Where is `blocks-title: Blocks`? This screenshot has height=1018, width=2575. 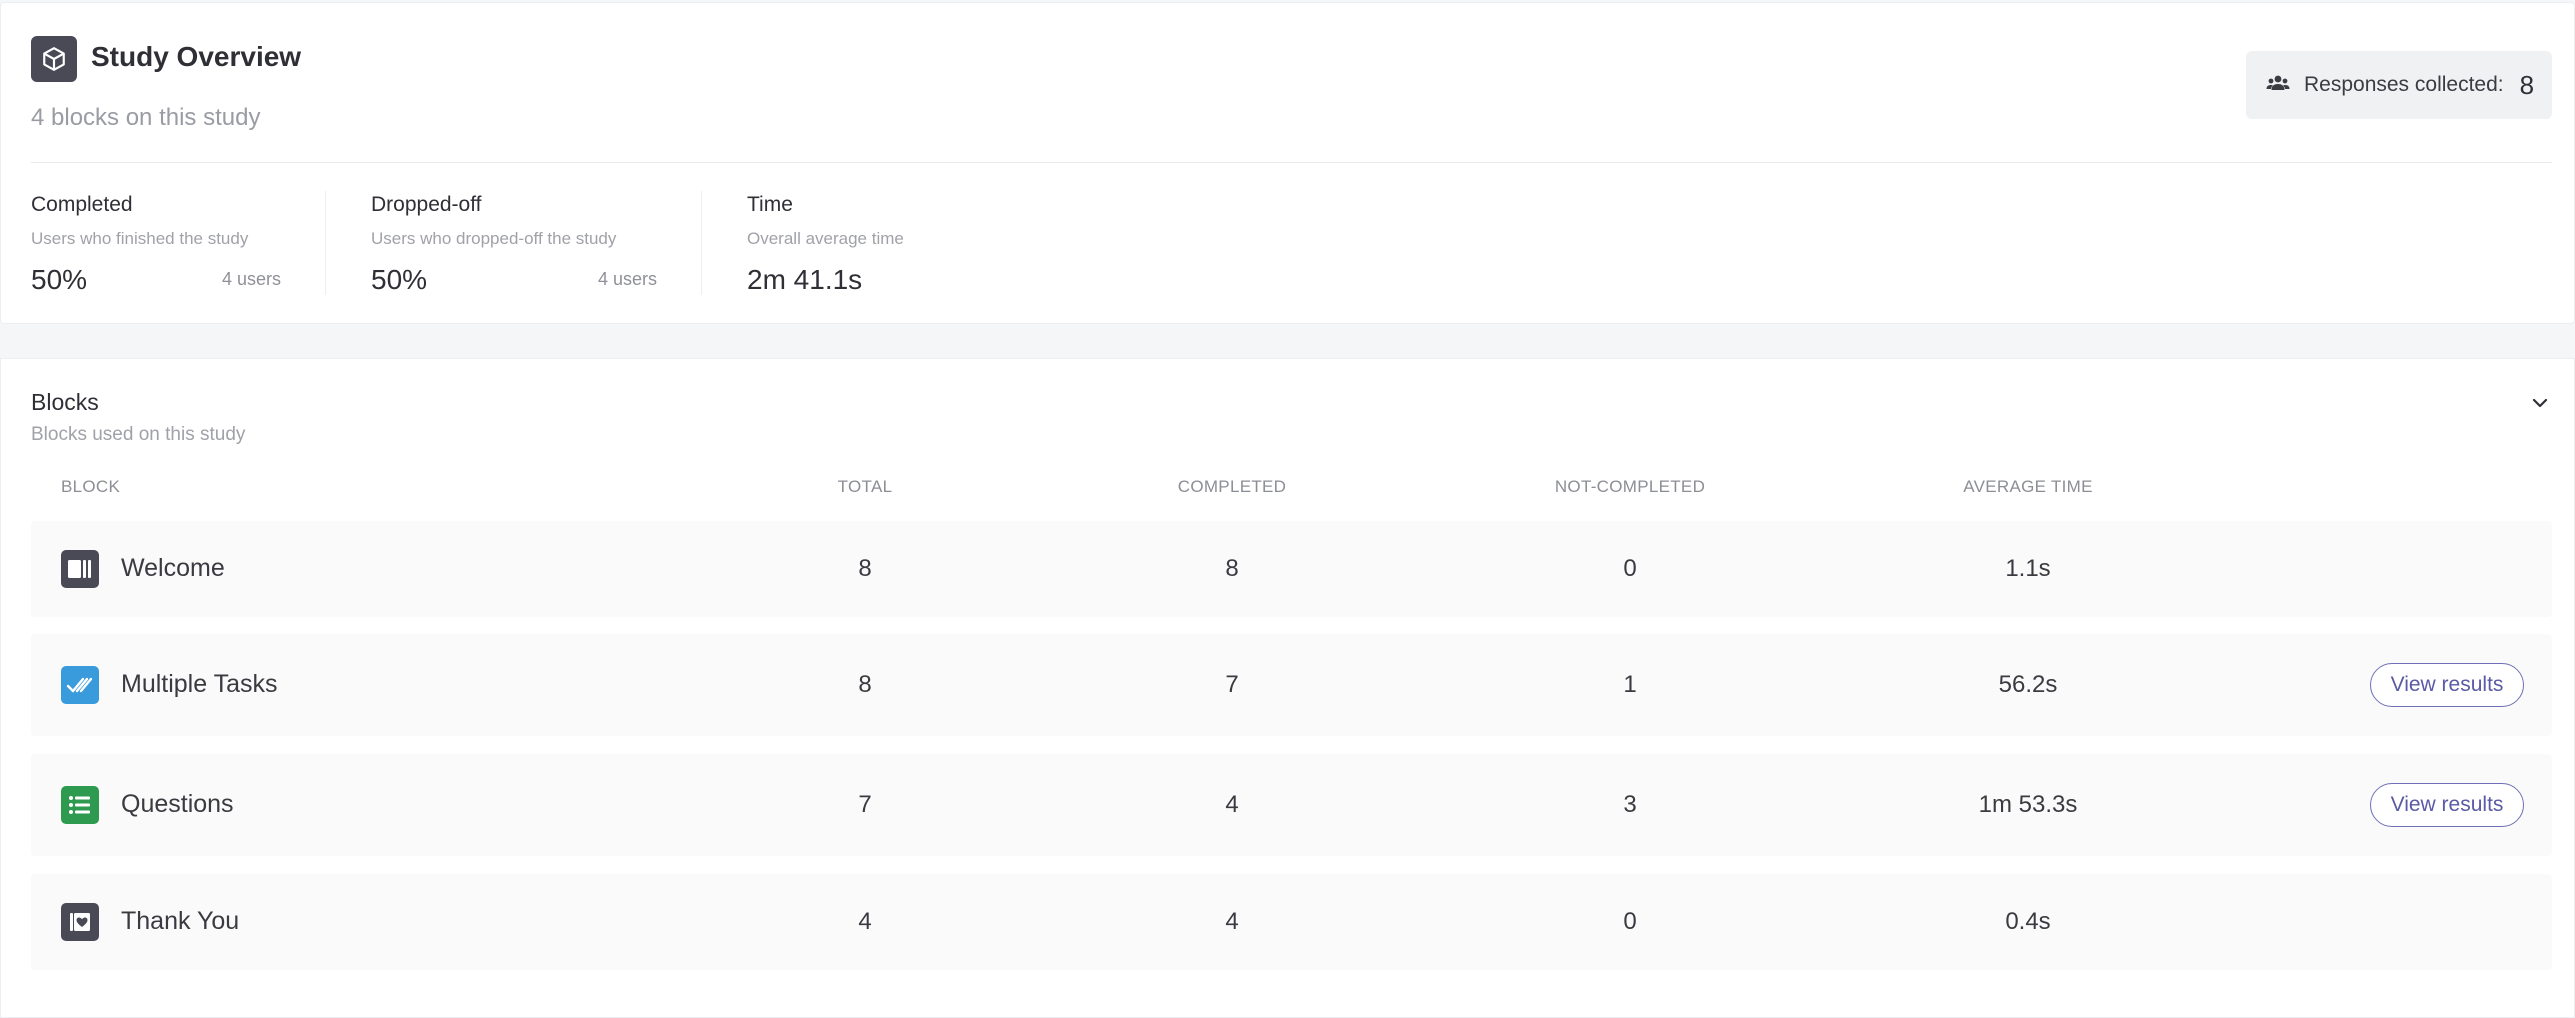 blocks-title: Blocks is located at coordinates (65, 402).